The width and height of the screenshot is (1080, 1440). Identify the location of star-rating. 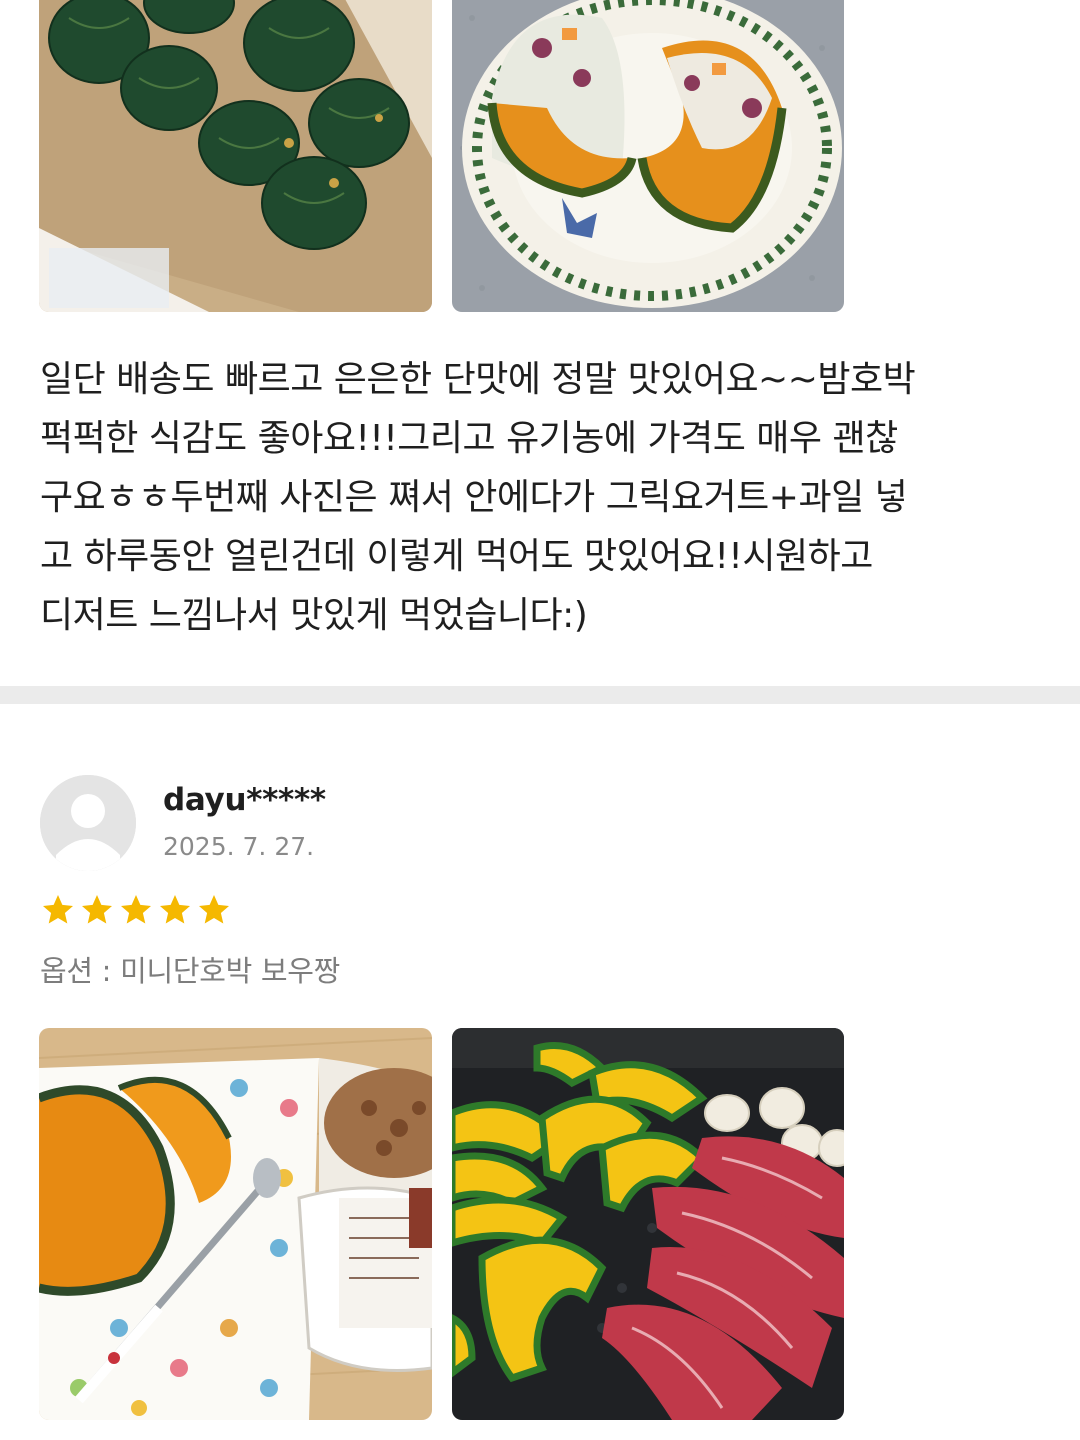
(136, 910).